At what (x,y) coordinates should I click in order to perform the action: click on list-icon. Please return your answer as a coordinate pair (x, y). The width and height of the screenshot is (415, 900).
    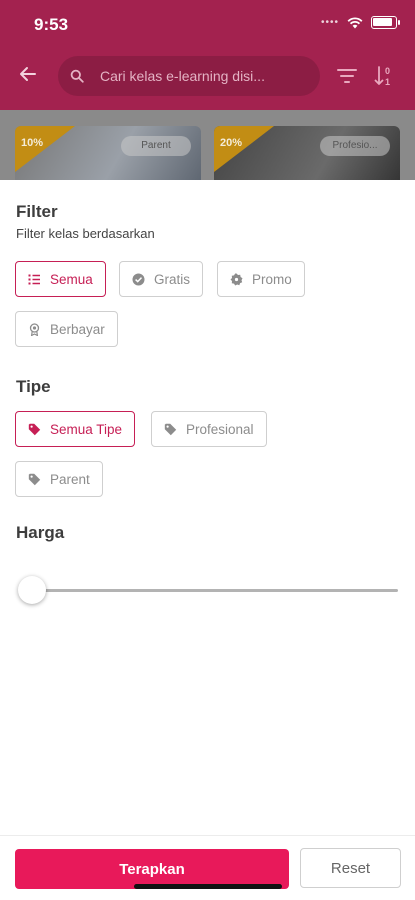
    Looking at the image, I should click on (34, 279).